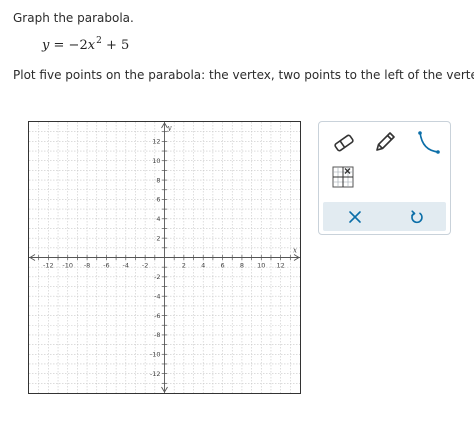  I want to click on y-tick-label: 4, so click(158, 219).